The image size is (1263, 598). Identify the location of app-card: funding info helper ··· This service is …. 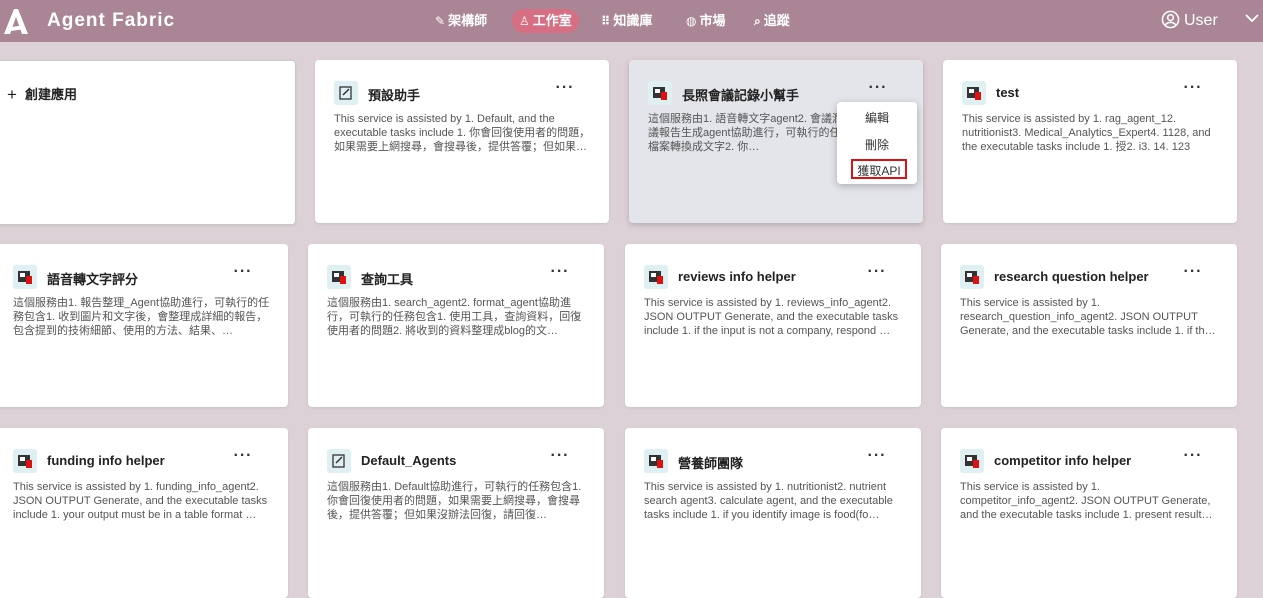
(144, 513).